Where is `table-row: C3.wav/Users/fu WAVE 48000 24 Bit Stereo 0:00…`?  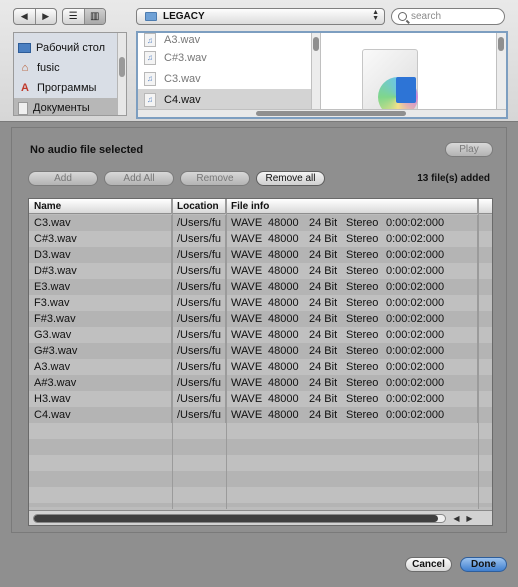
table-row: C3.wav/Users/fu WAVE 48000 24 Bit Stereo 0:00… is located at coordinates (260, 223).